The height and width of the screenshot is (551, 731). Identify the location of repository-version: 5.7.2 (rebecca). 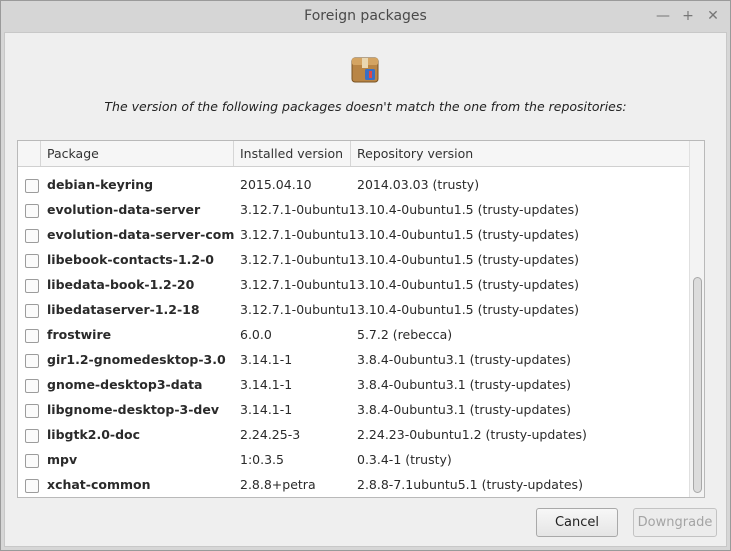
(405, 334).